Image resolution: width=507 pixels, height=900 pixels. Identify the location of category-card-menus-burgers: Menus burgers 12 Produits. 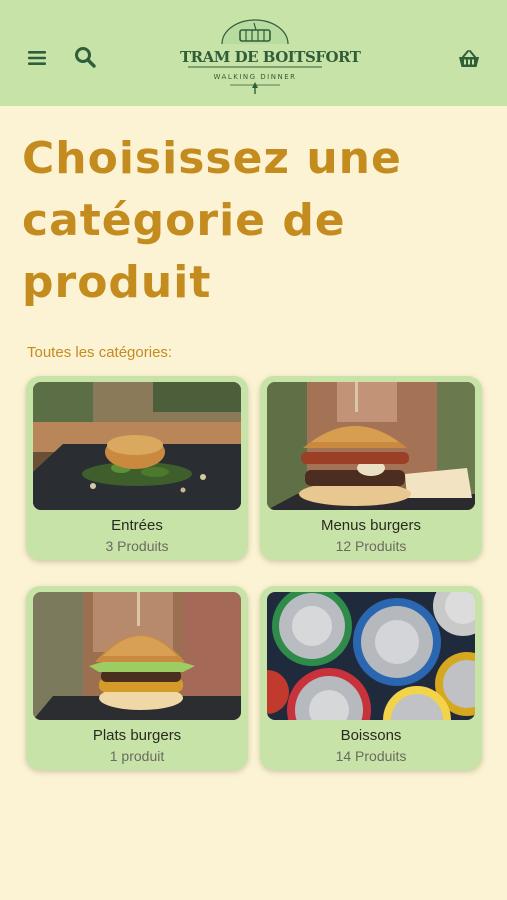
(371, 468).